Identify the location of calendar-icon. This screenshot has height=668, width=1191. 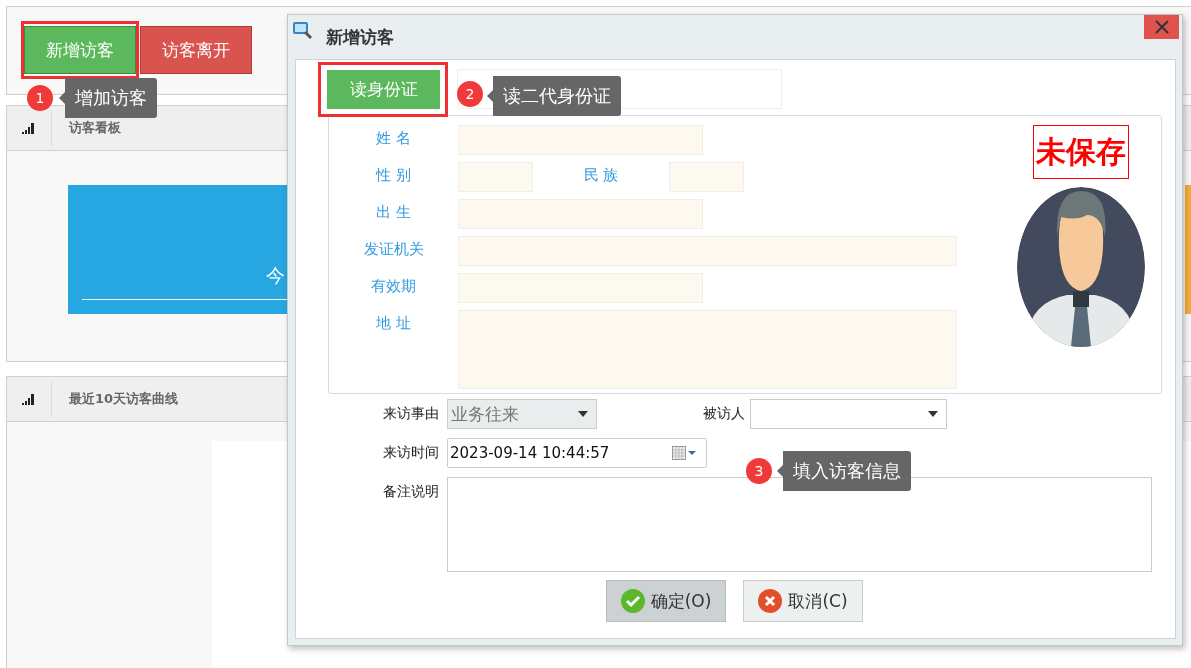
(685, 453).